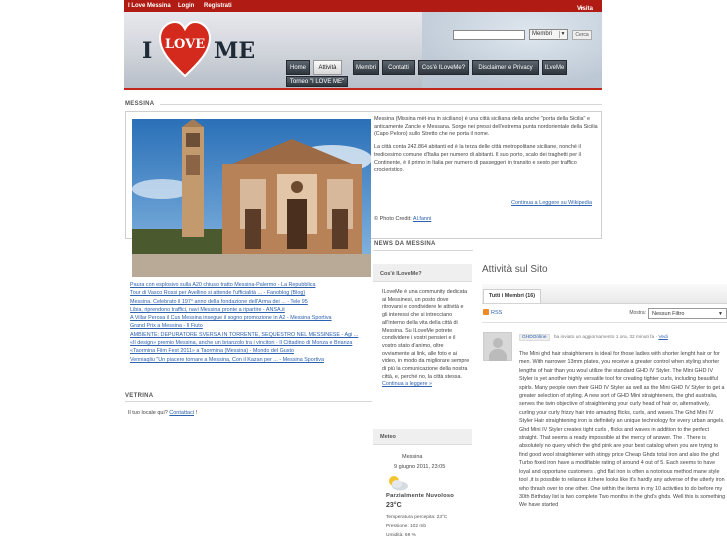 This screenshot has height=545, width=727. What do you see at coordinates (401, 274) in the screenshot?
I see `iloveme-title: Cos'è ILoveMe?` at bounding box center [401, 274].